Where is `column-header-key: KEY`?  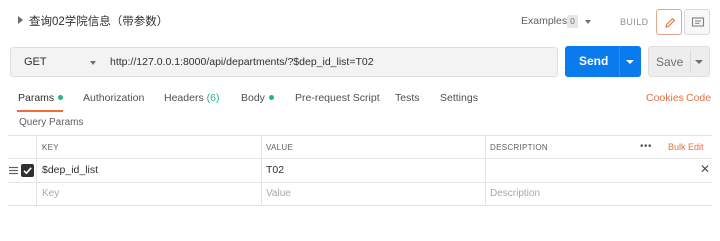 column-header-key: KEY is located at coordinates (50, 147).